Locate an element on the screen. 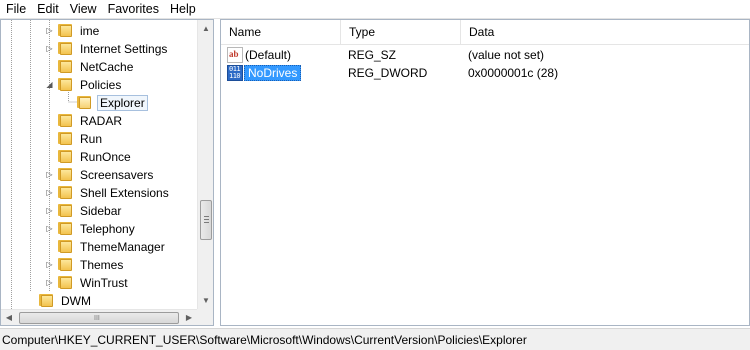  header-divider is located at coordinates (485, 44).